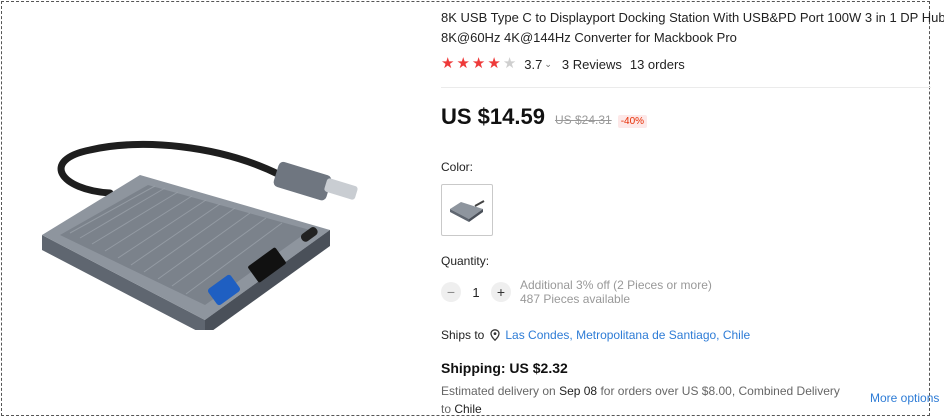  I want to click on more-options-link: More options, so click(904, 398).